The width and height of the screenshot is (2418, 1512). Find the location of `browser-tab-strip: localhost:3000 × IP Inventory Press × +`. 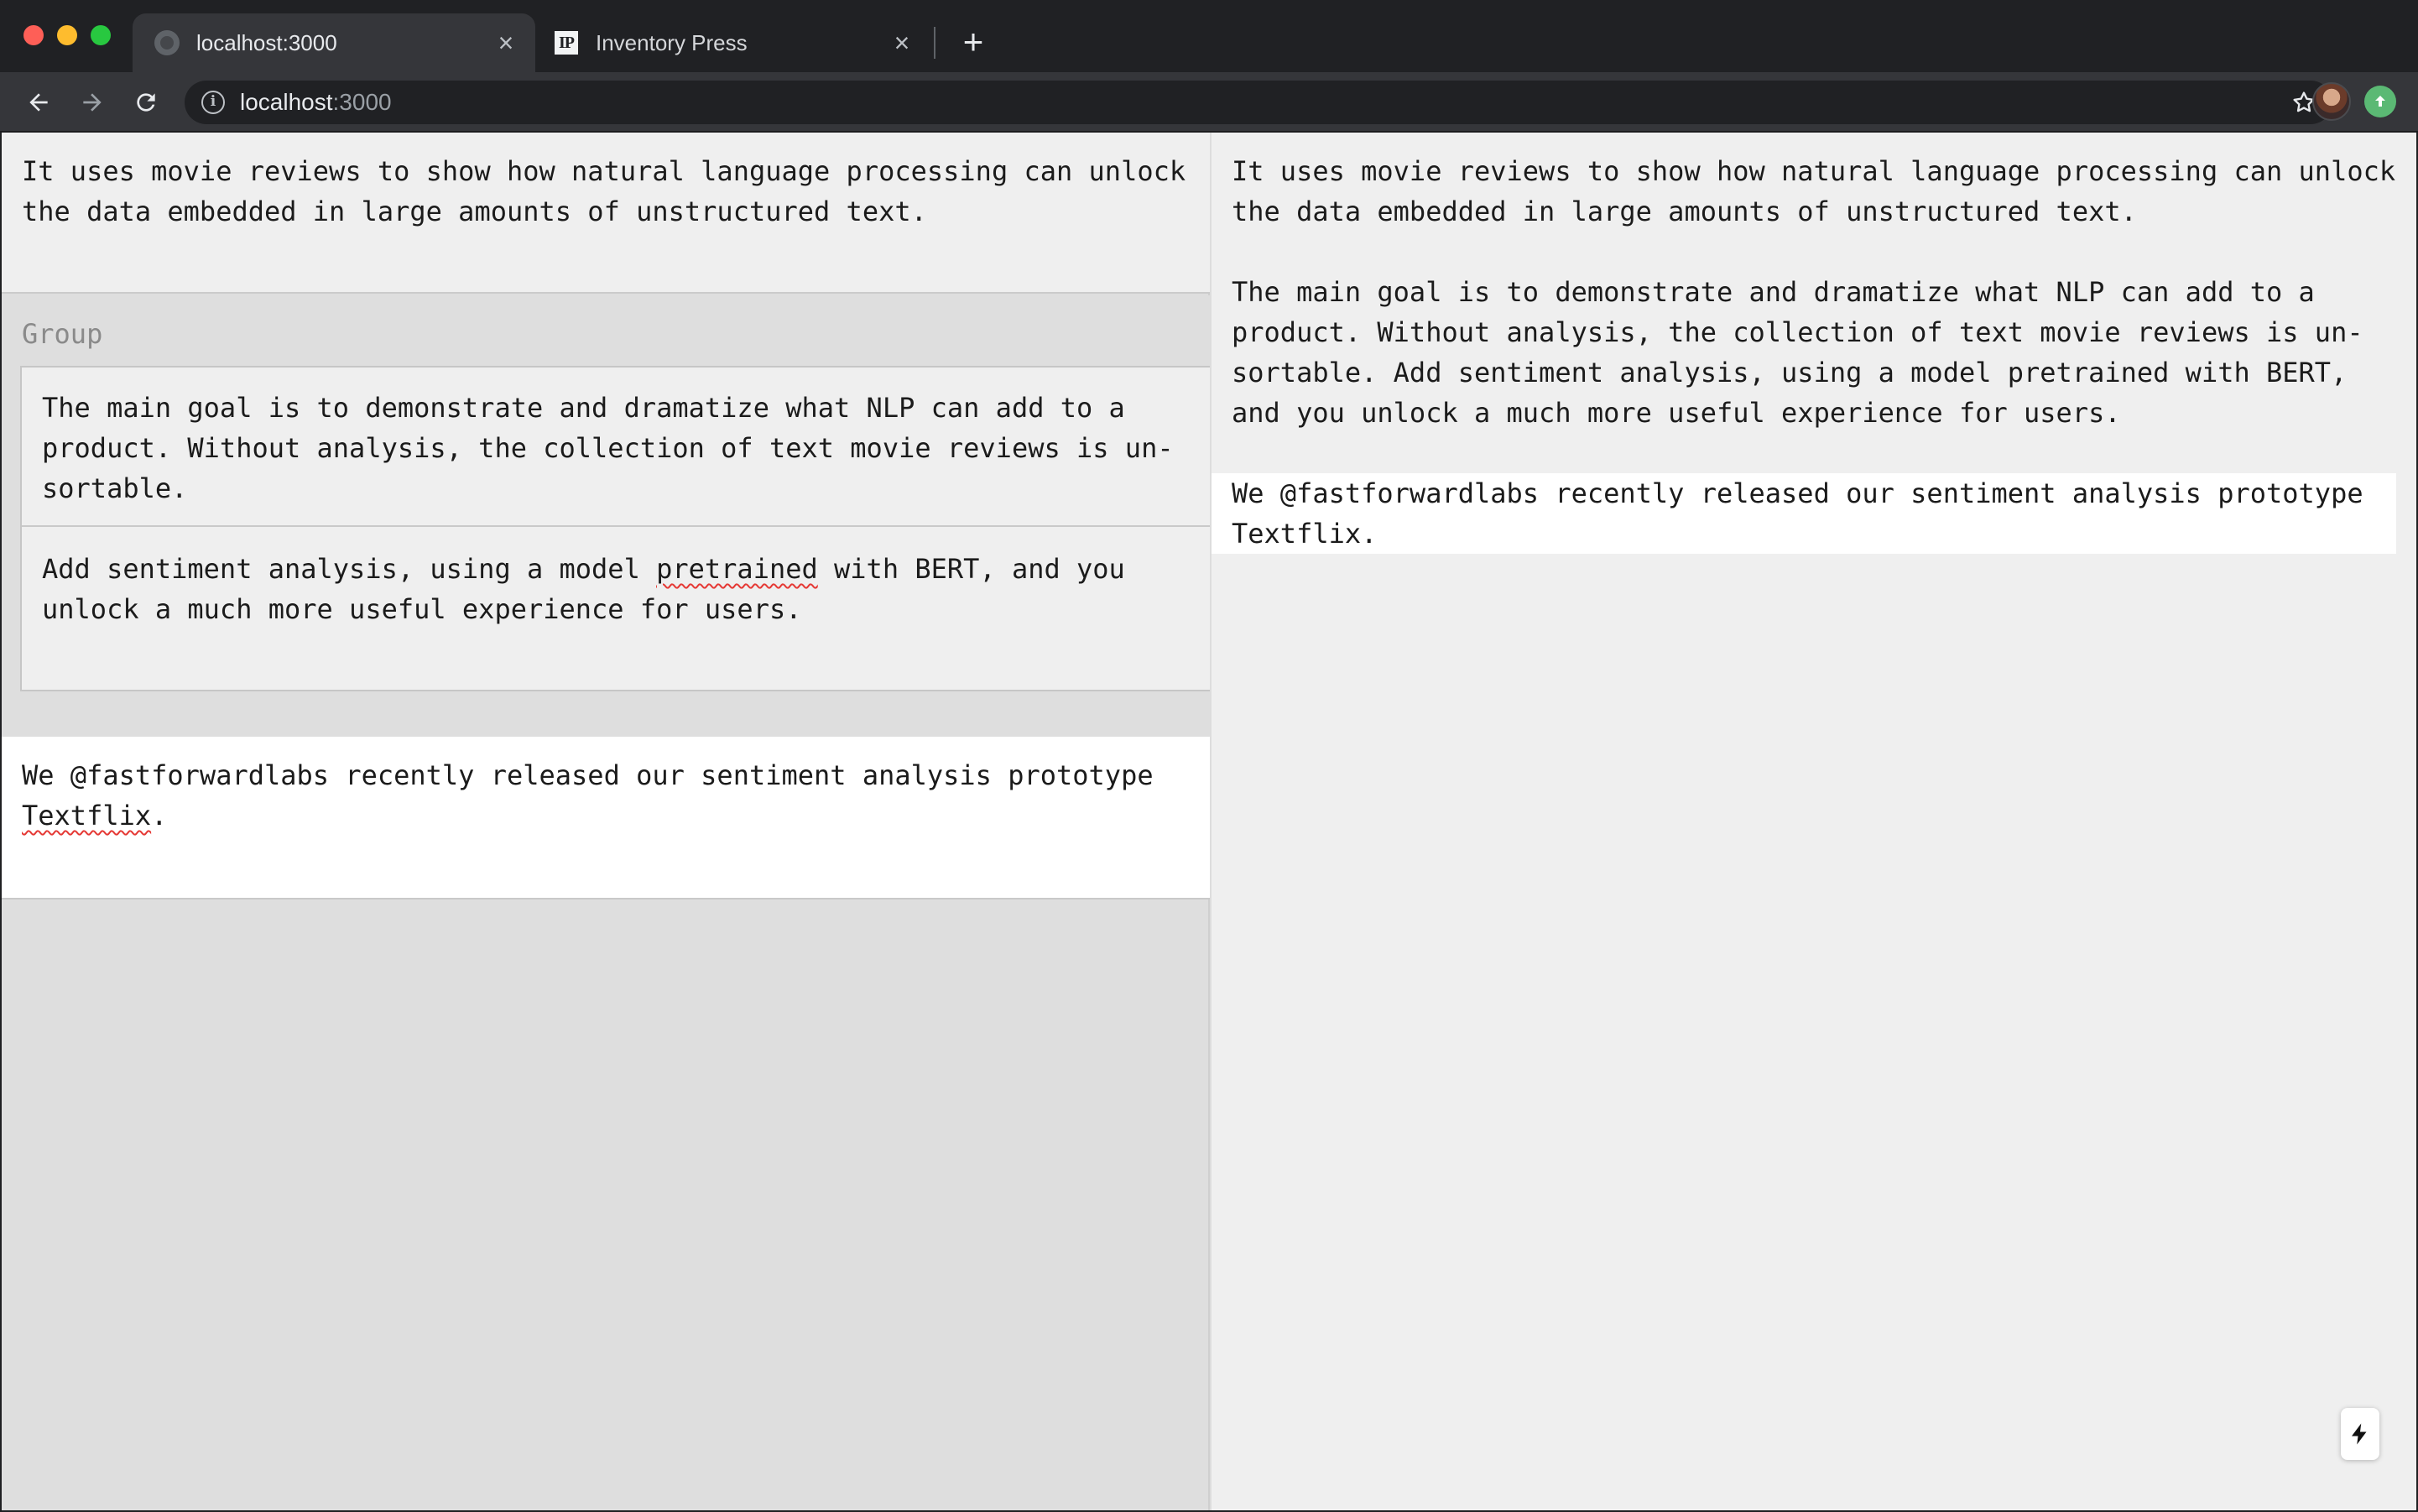

browser-tab-strip: localhost:3000 × IP Inventory Press × + is located at coordinates (1209, 36).